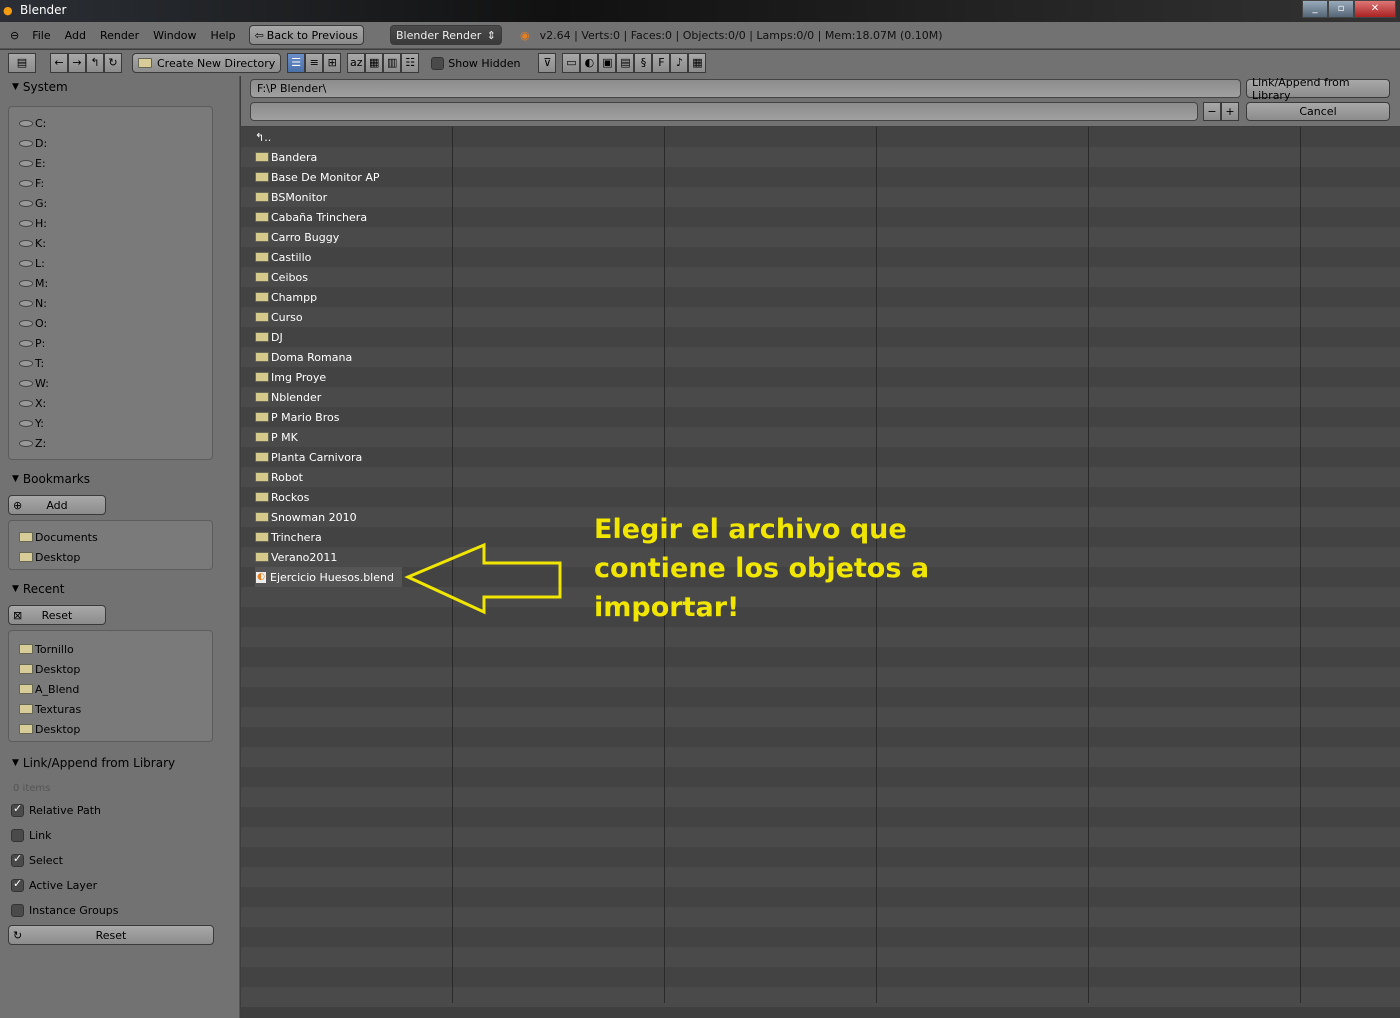 This screenshot has width=1400, height=1018. I want to click on folder-entry: Cabaña Trinchera, so click(315, 217).